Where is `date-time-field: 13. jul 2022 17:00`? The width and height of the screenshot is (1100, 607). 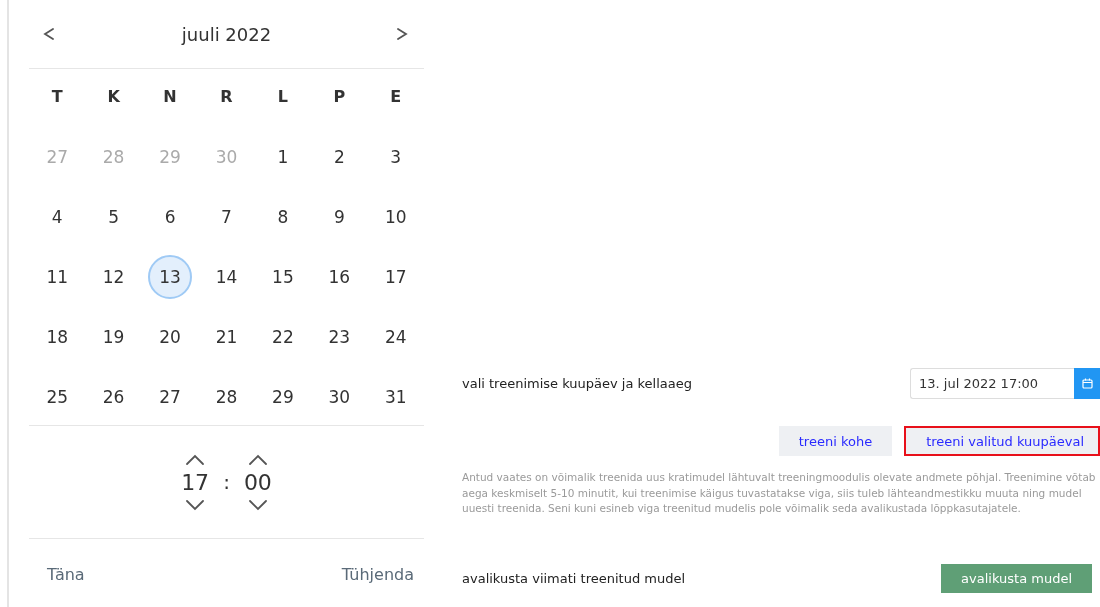
date-time-field: 13. jul 2022 17:00 is located at coordinates (992, 383).